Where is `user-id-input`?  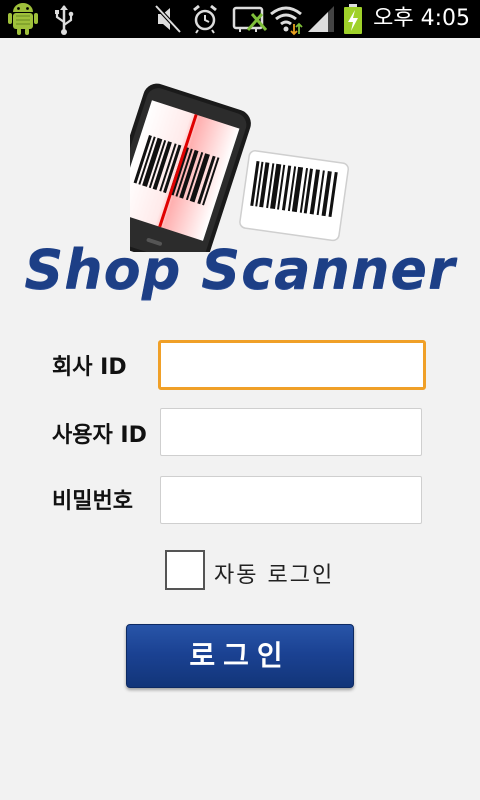
user-id-input is located at coordinates (291, 432).